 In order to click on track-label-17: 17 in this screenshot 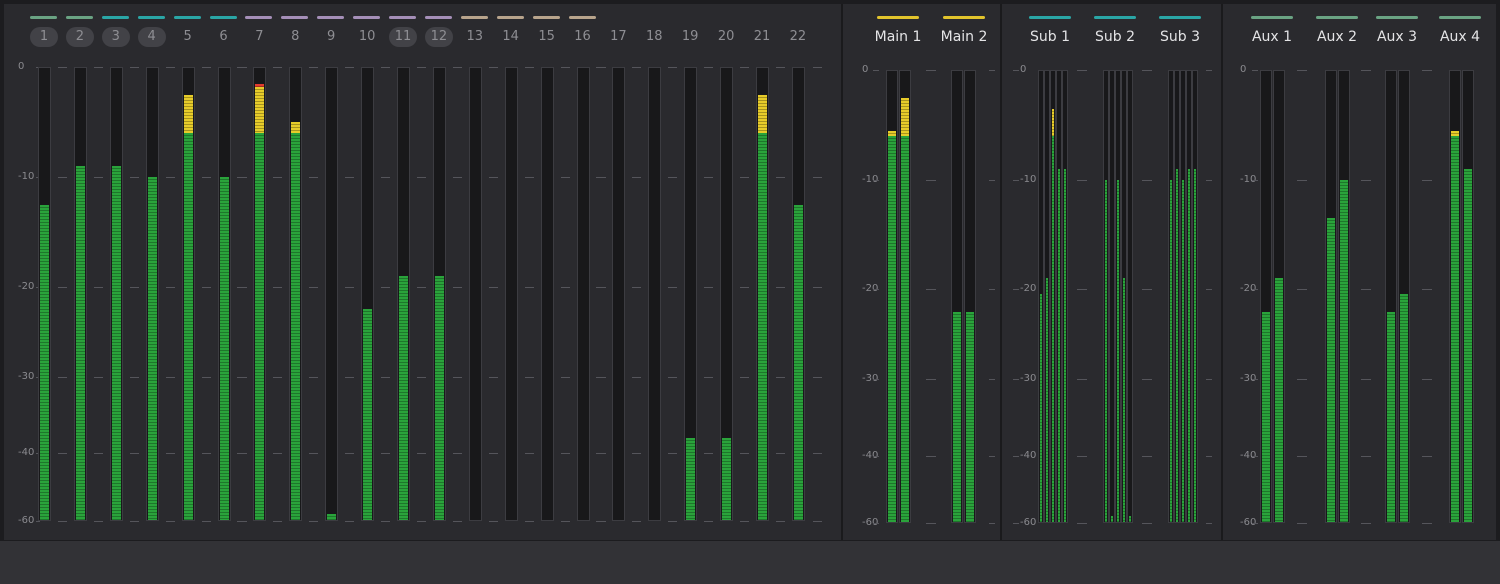, I will do `click(618, 37)`.